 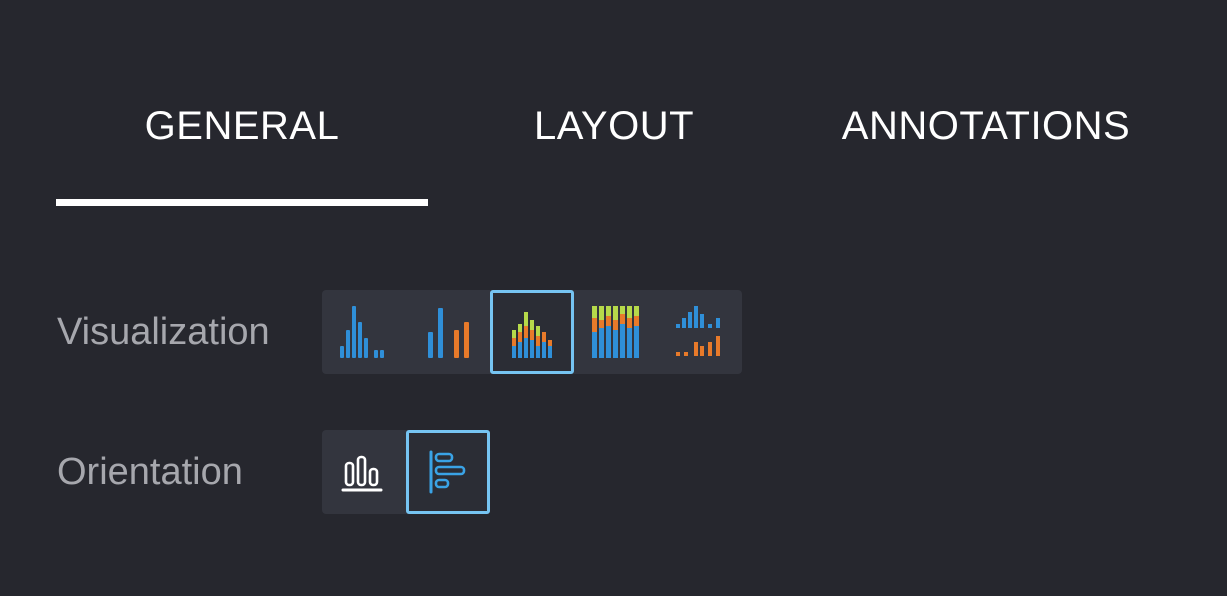 I want to click on orientation-options, so click(x=406, y=472).